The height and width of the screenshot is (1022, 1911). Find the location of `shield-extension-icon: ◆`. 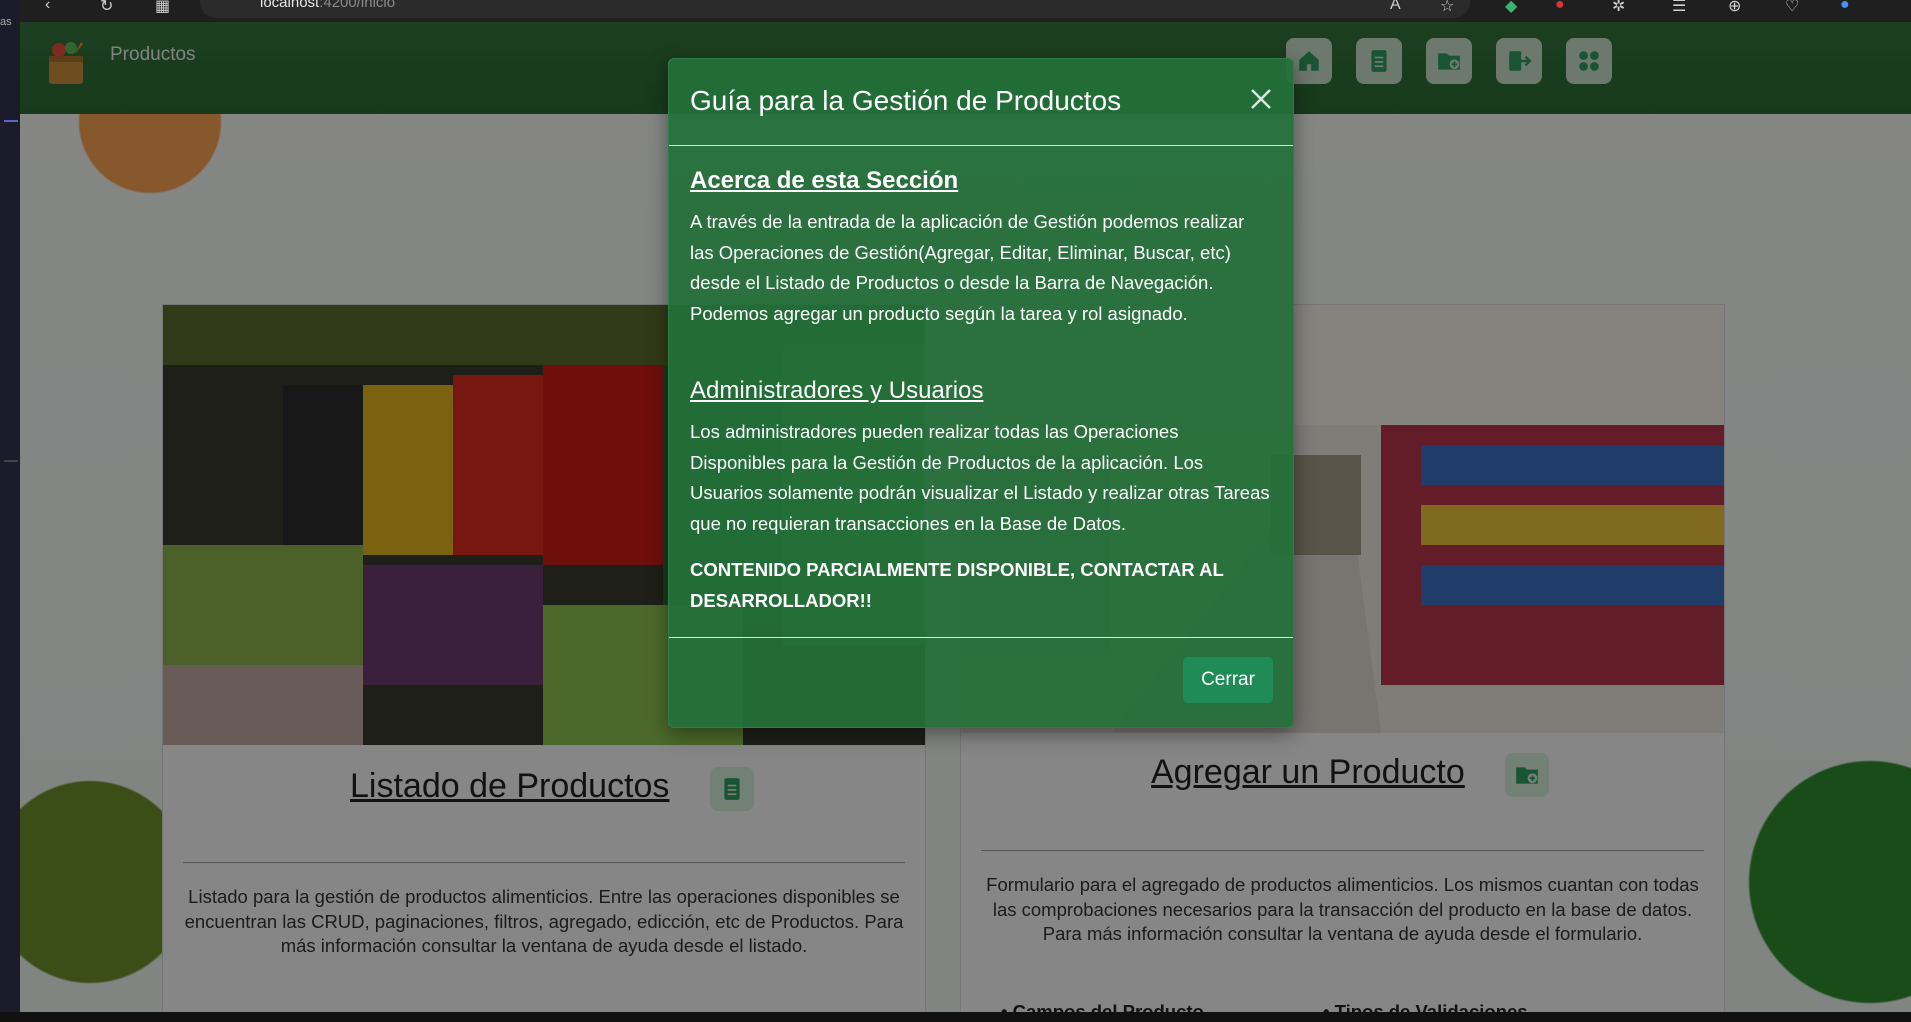

shield-extension-icon: ◆ is located at coordinates (1511, 8).